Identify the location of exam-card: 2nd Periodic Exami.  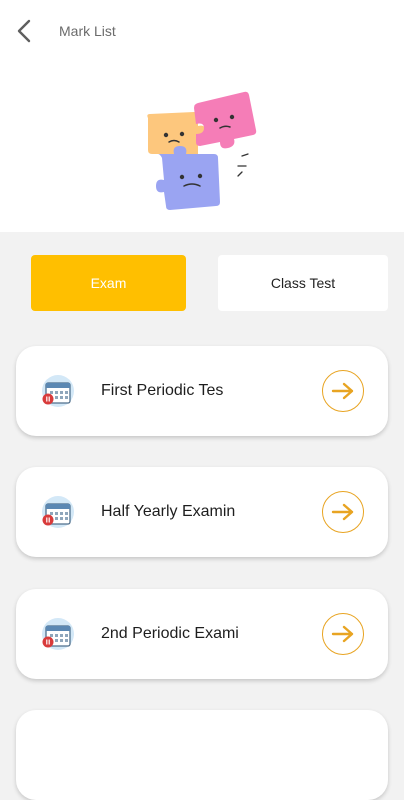
(202, 634).